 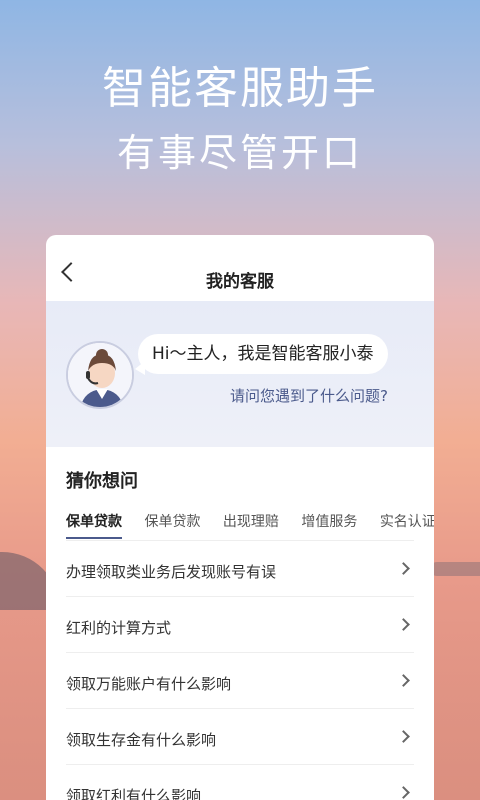 What do you see at coordinates (240, 282) in the screenshot?
I see `page-title: 我的客服` at bounding box center [240, 282].